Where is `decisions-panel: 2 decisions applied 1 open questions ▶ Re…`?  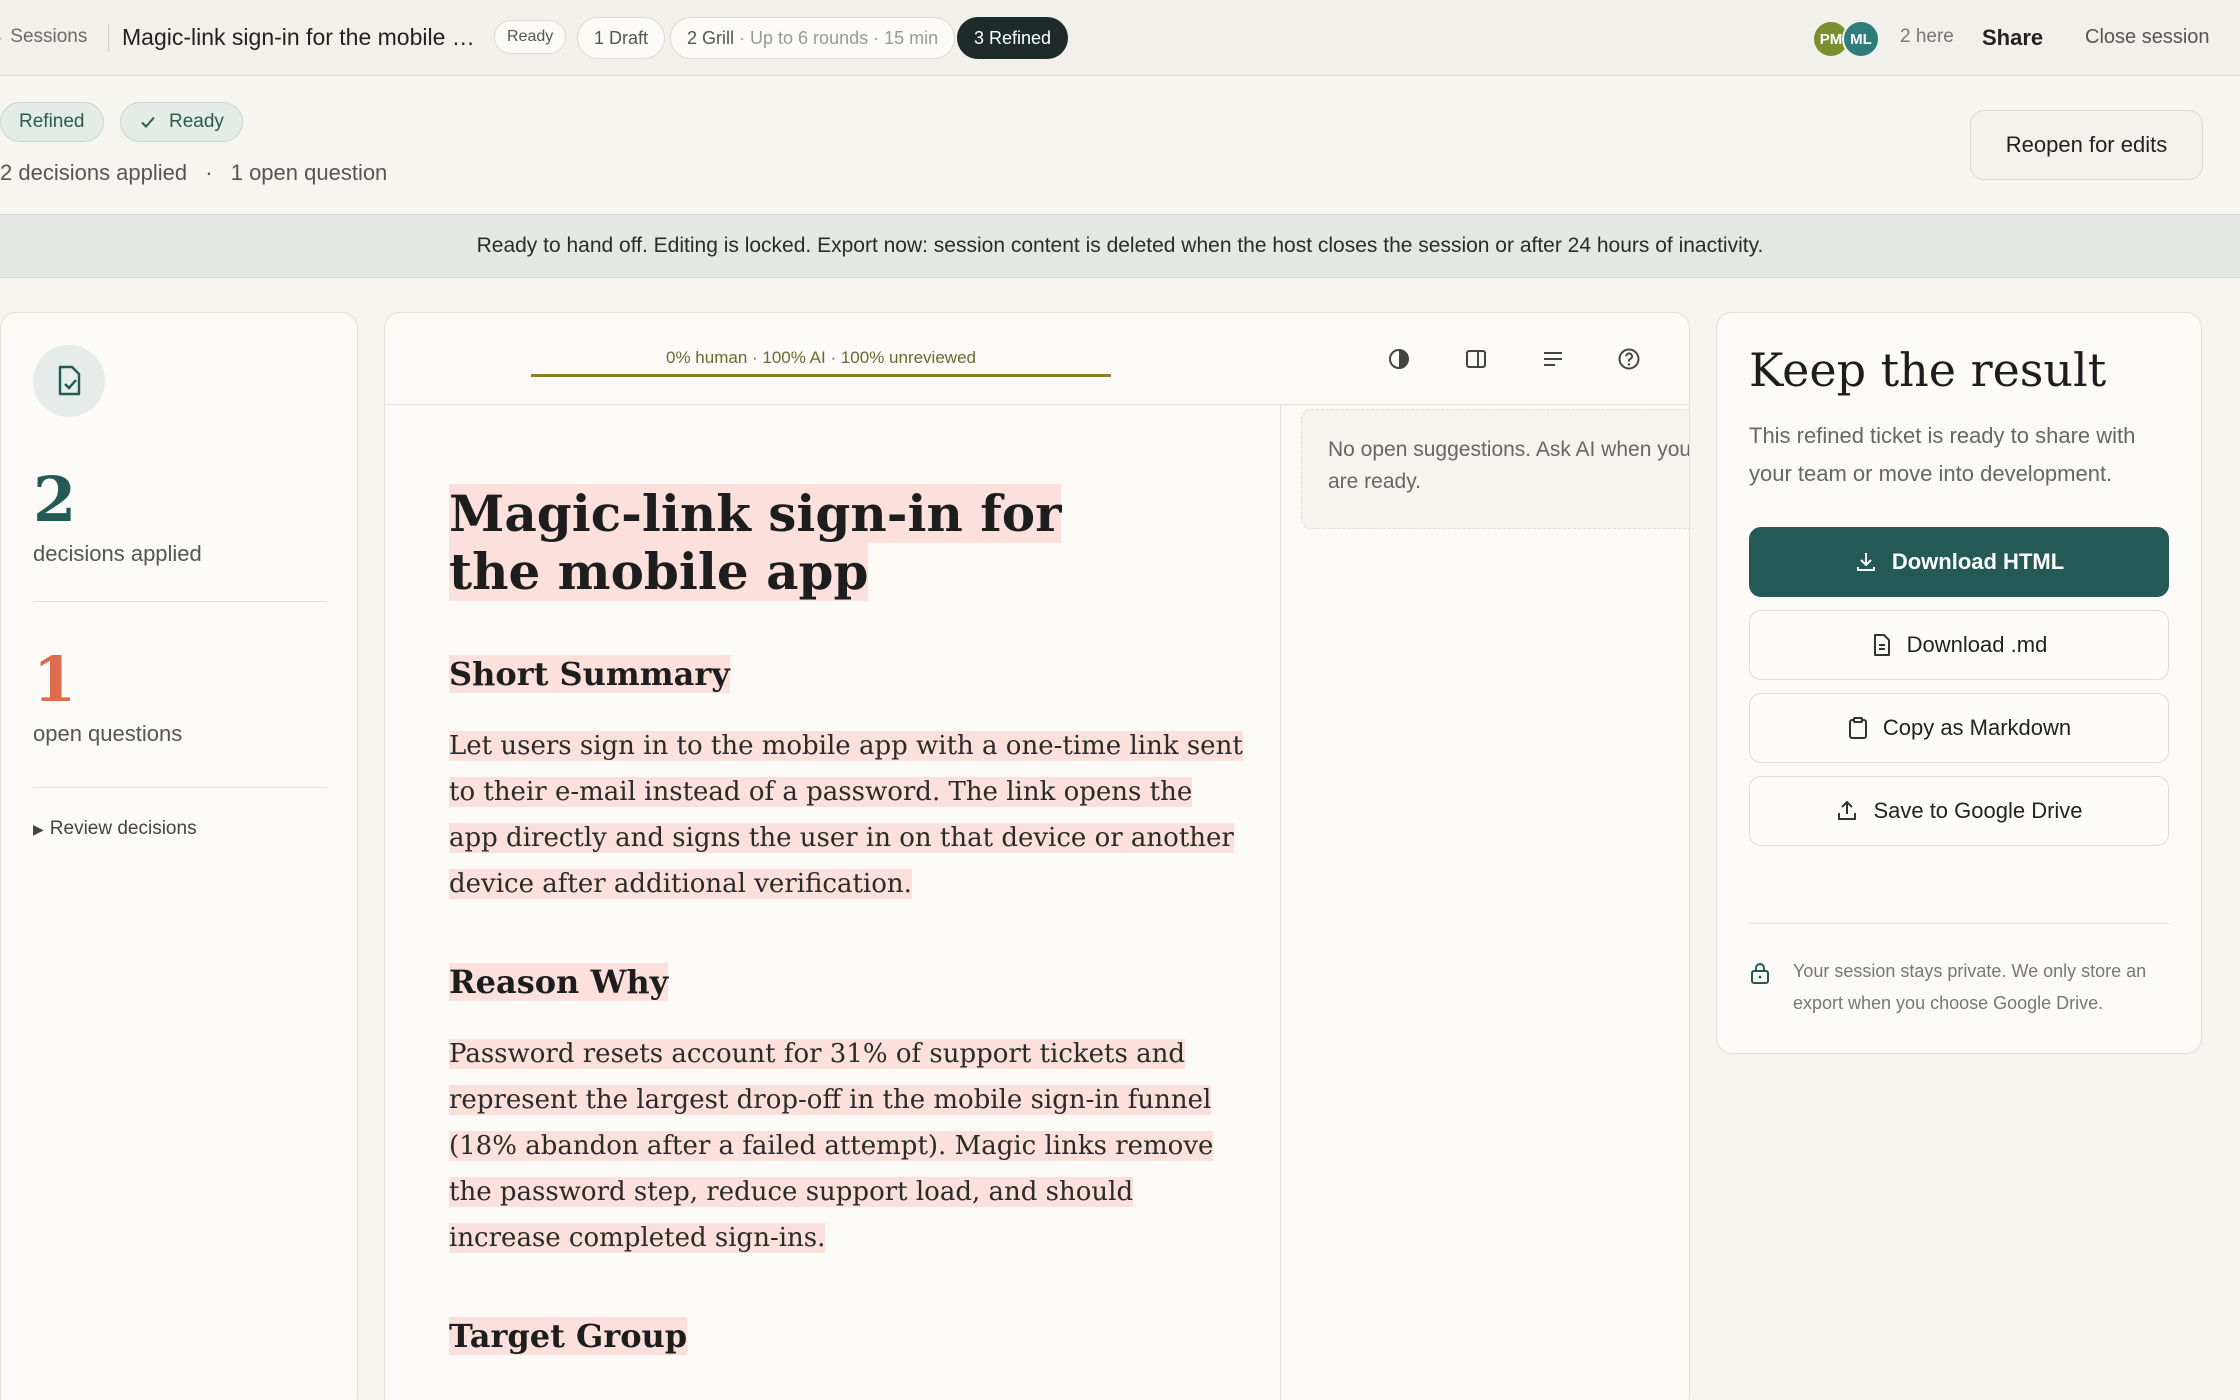
decisions-panel: 2 decisions applied 1 open questions ▶ Re… is located at coordinates (179, 856).